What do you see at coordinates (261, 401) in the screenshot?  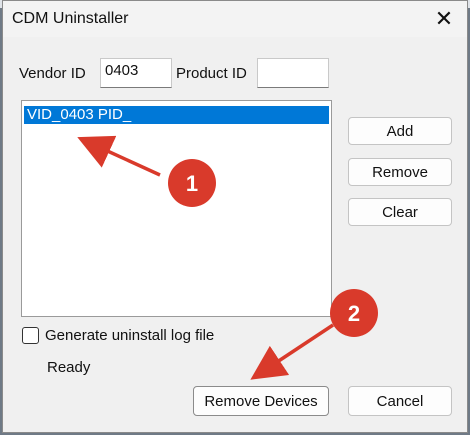 I see `remove-devices-button: Remove Devices` at bounding box center [261, 401].